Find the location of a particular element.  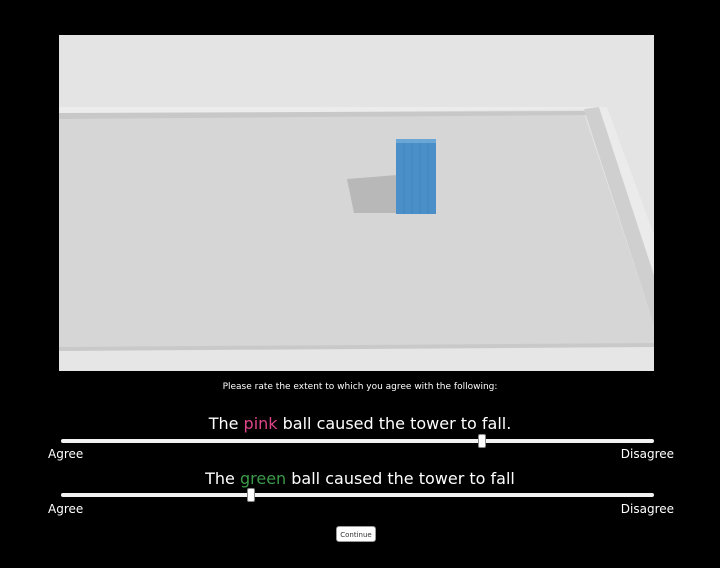

highlight-word-green: green is located at coordinates (263, 478).